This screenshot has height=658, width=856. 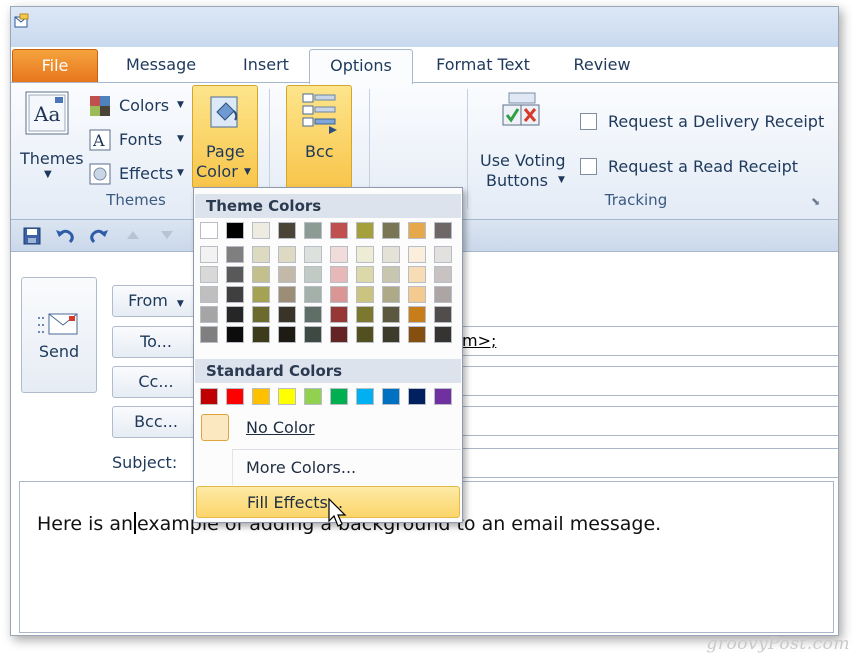 I want to click on theme-fonts-button: A Fonts ▼, so click(x=139, y=140).